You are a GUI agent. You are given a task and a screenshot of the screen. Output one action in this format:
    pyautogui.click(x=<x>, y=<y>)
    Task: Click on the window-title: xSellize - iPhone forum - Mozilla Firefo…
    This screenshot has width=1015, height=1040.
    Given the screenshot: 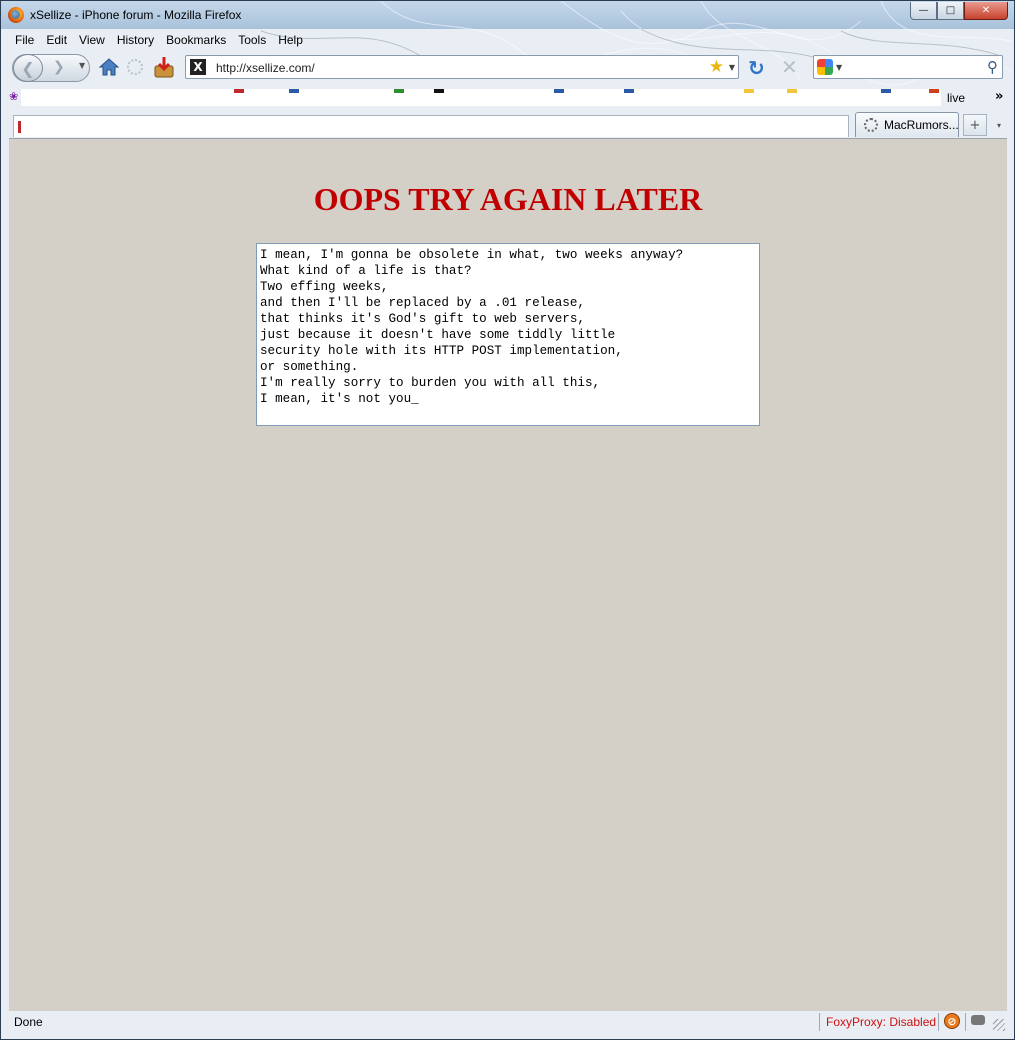 What is the action you would take?
    pyautogui.click(x=136, y=15)
    